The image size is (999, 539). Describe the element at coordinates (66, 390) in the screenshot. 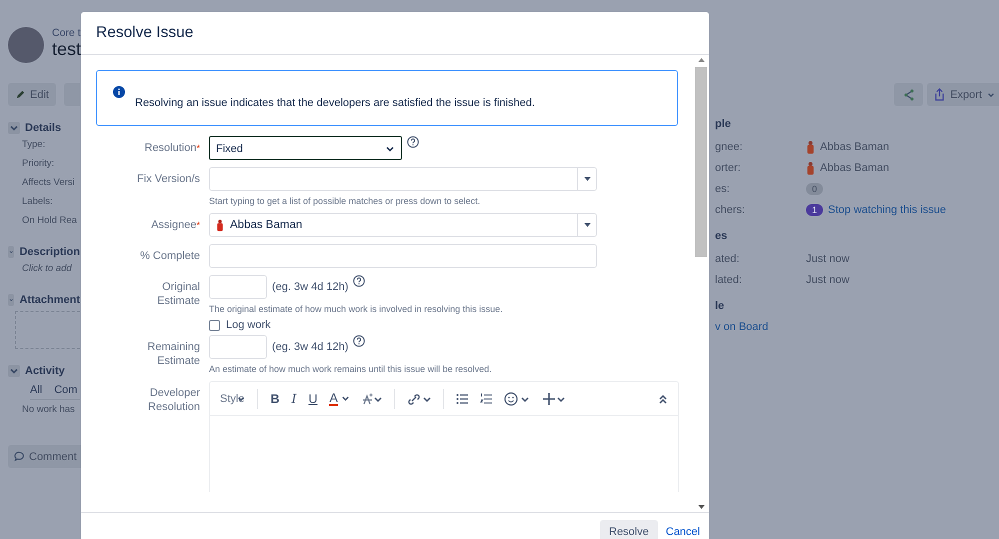

I see `activity-tab: Com` at that location.